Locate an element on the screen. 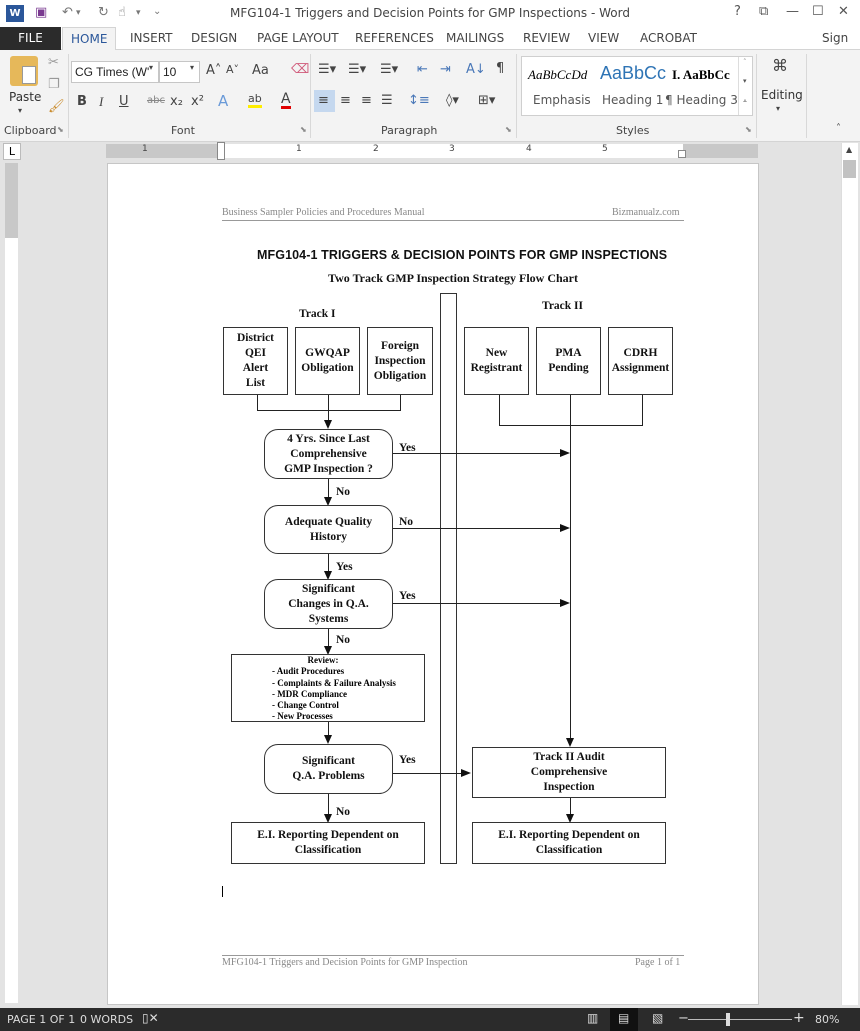  tab-references: REFERENCES is located at coordinates (394, 38).